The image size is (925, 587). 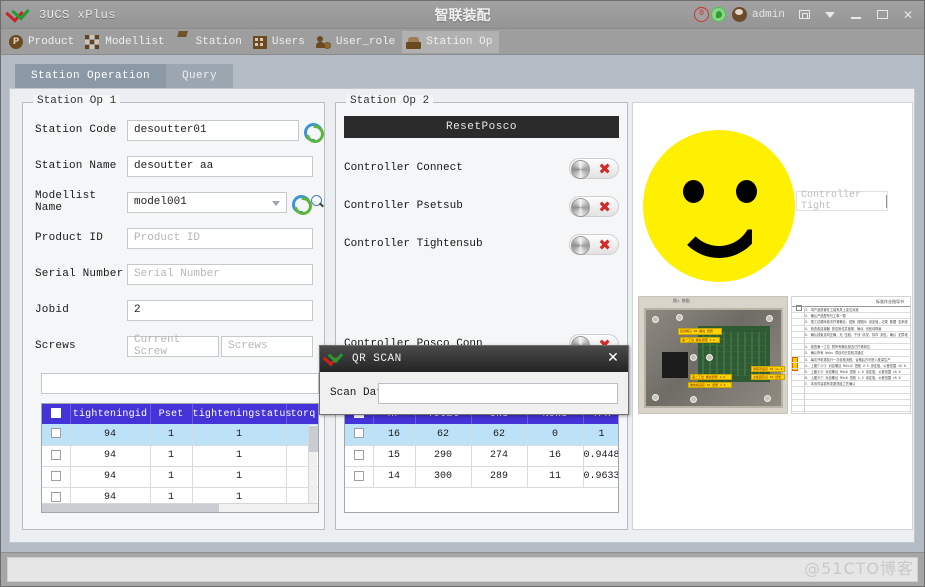 What do you see at coordinates (43, 42) in the screenshot?
I see `menu-item-product: P Product` at bounding box center [43, 42].